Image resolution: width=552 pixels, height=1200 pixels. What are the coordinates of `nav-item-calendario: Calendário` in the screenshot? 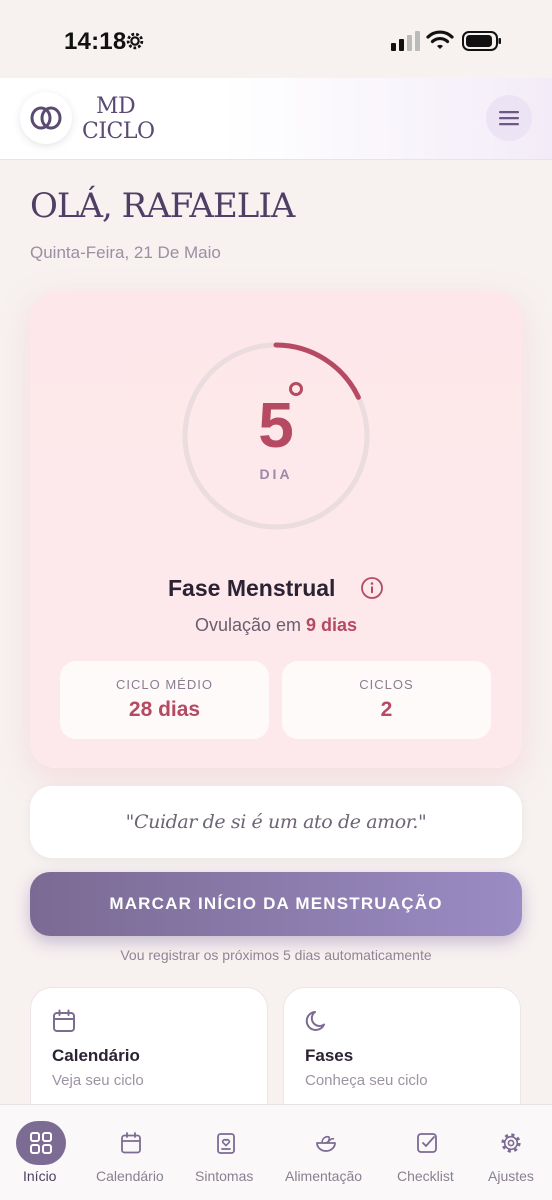 It's located at (132, 1152).